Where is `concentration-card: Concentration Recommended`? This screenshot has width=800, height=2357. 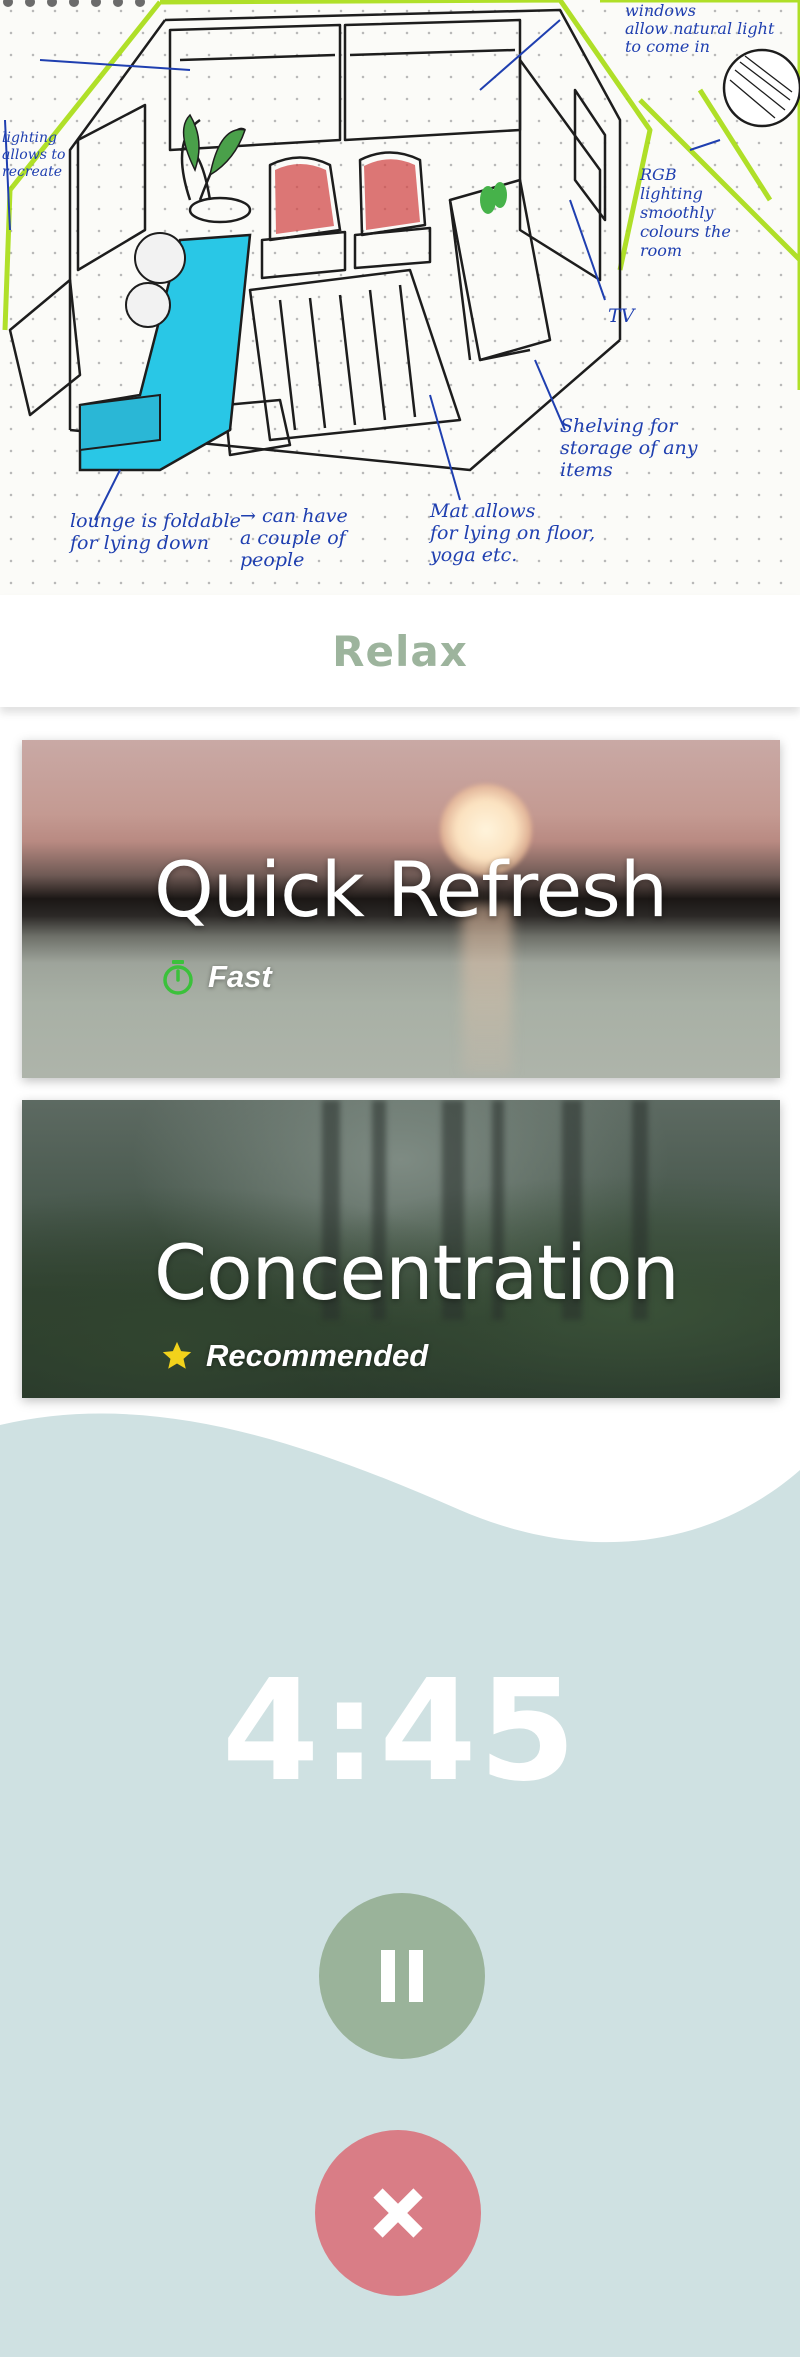 concentration-card: Concentration Recommended is located at coordinates (401, 1249).